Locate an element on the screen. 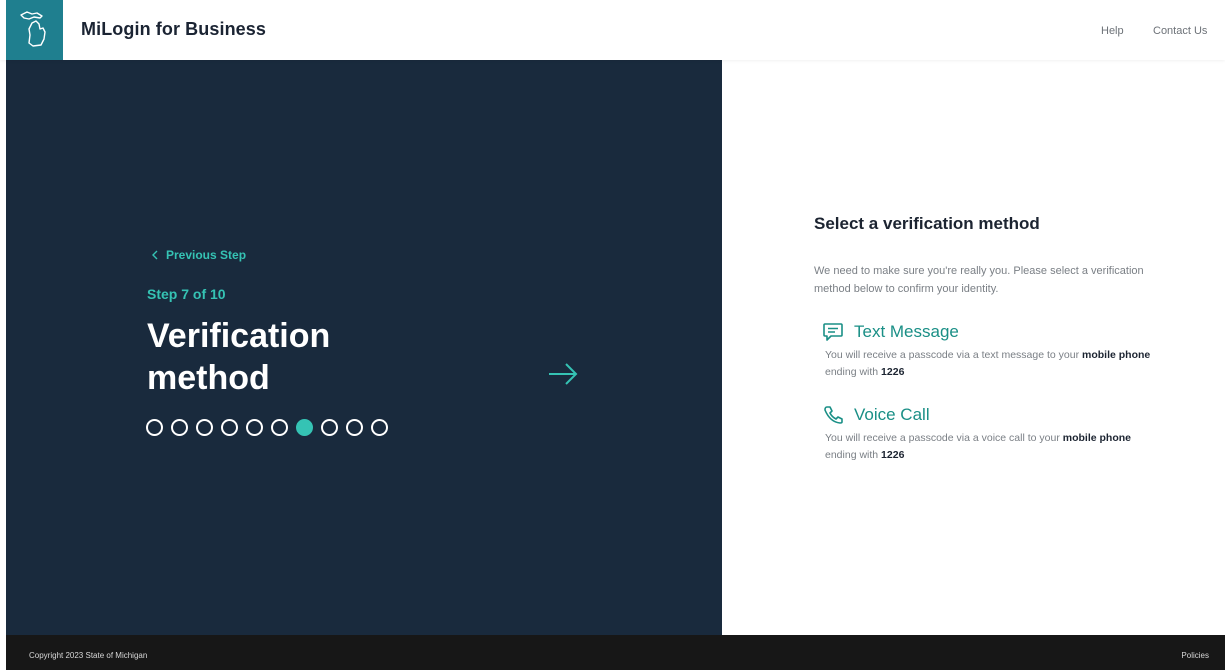 The height and width of the screenshot is (670, 1225). previous-step-button: Previous Step is located at coordinates (199, 255).